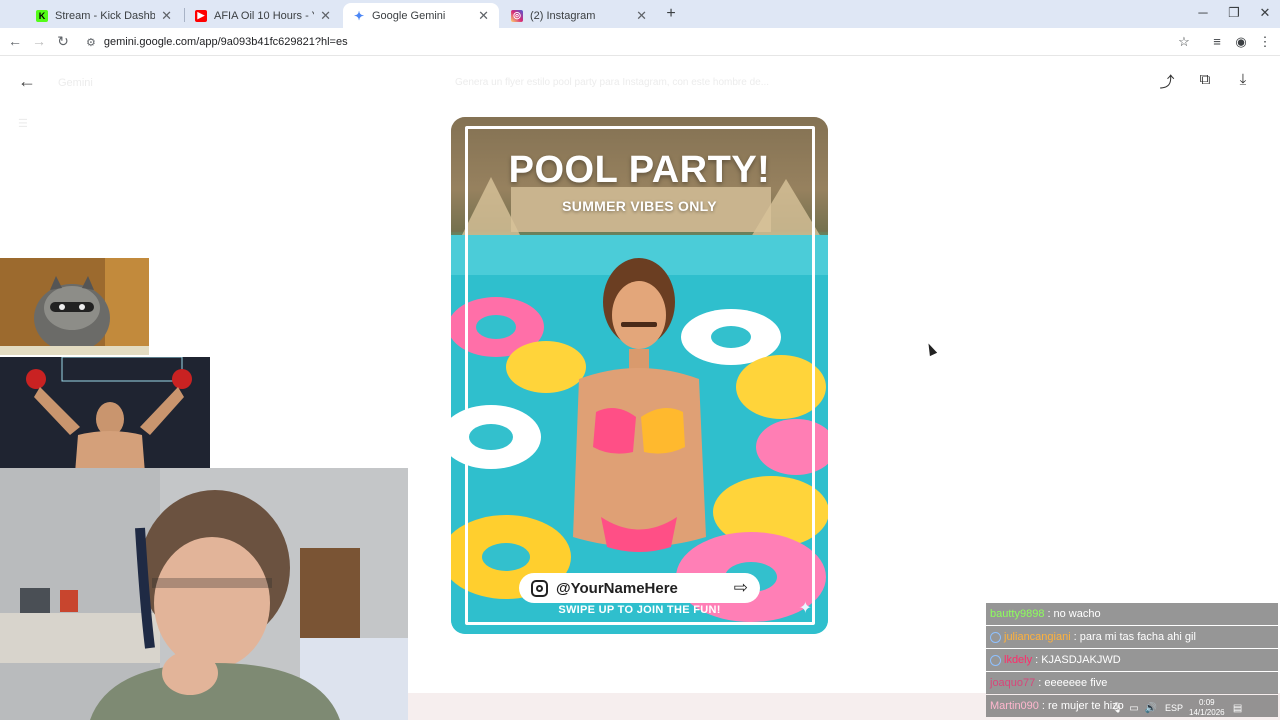 The height and width of the screenshot is (720, 1280). I want to click on boxing-clip, so click(105, 421).